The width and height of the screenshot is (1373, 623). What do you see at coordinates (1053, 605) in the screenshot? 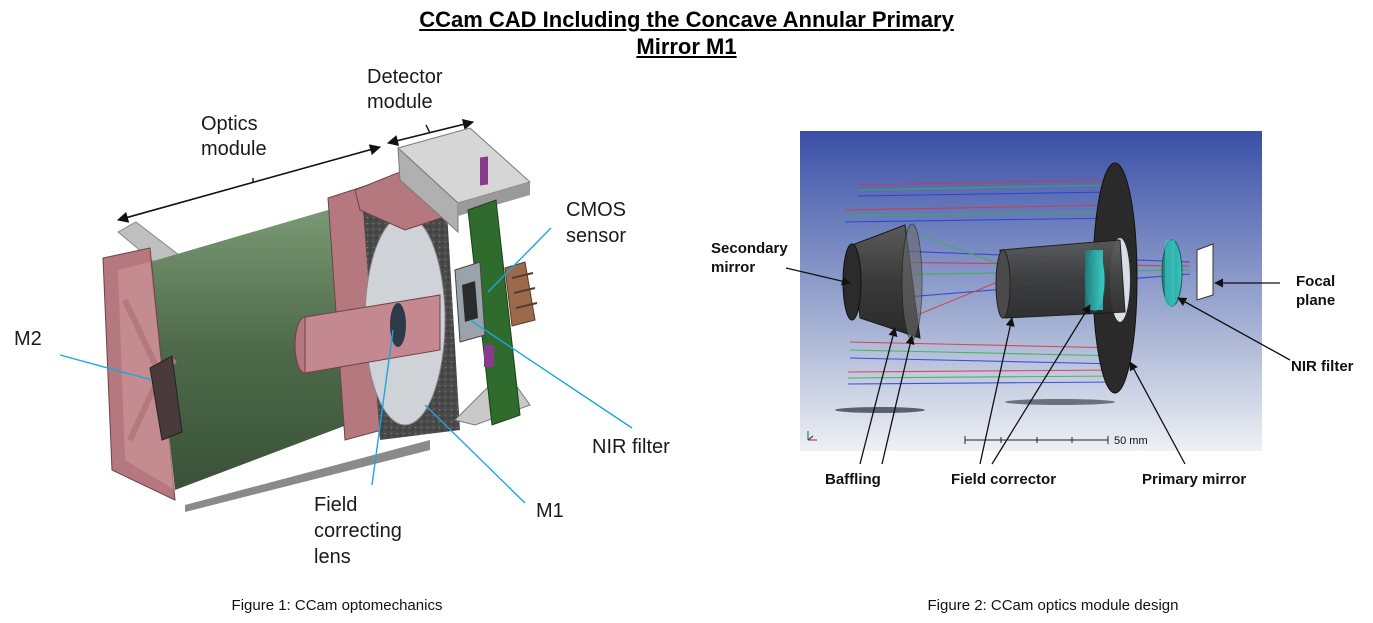
I see `figure2-caption: Figure 2: CCam optics module design` at bounding box center [1053, 605].